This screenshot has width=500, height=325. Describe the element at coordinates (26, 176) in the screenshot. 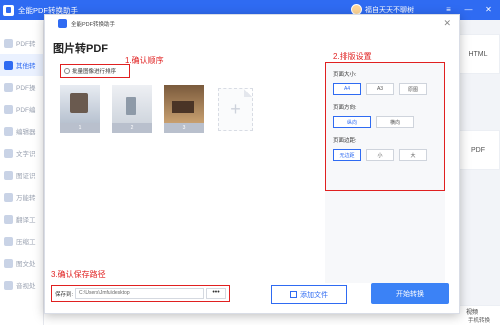

I see `sidebar-item-label: 图证识` at that location.